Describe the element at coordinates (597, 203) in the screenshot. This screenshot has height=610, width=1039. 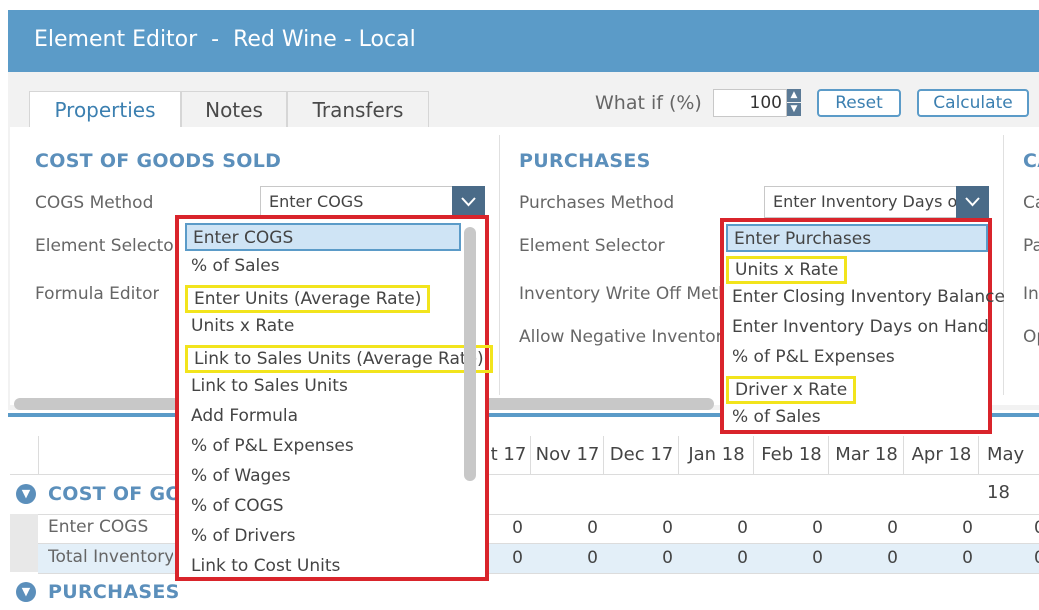
I see `purchases-method-label: Purchases Method` at that location.